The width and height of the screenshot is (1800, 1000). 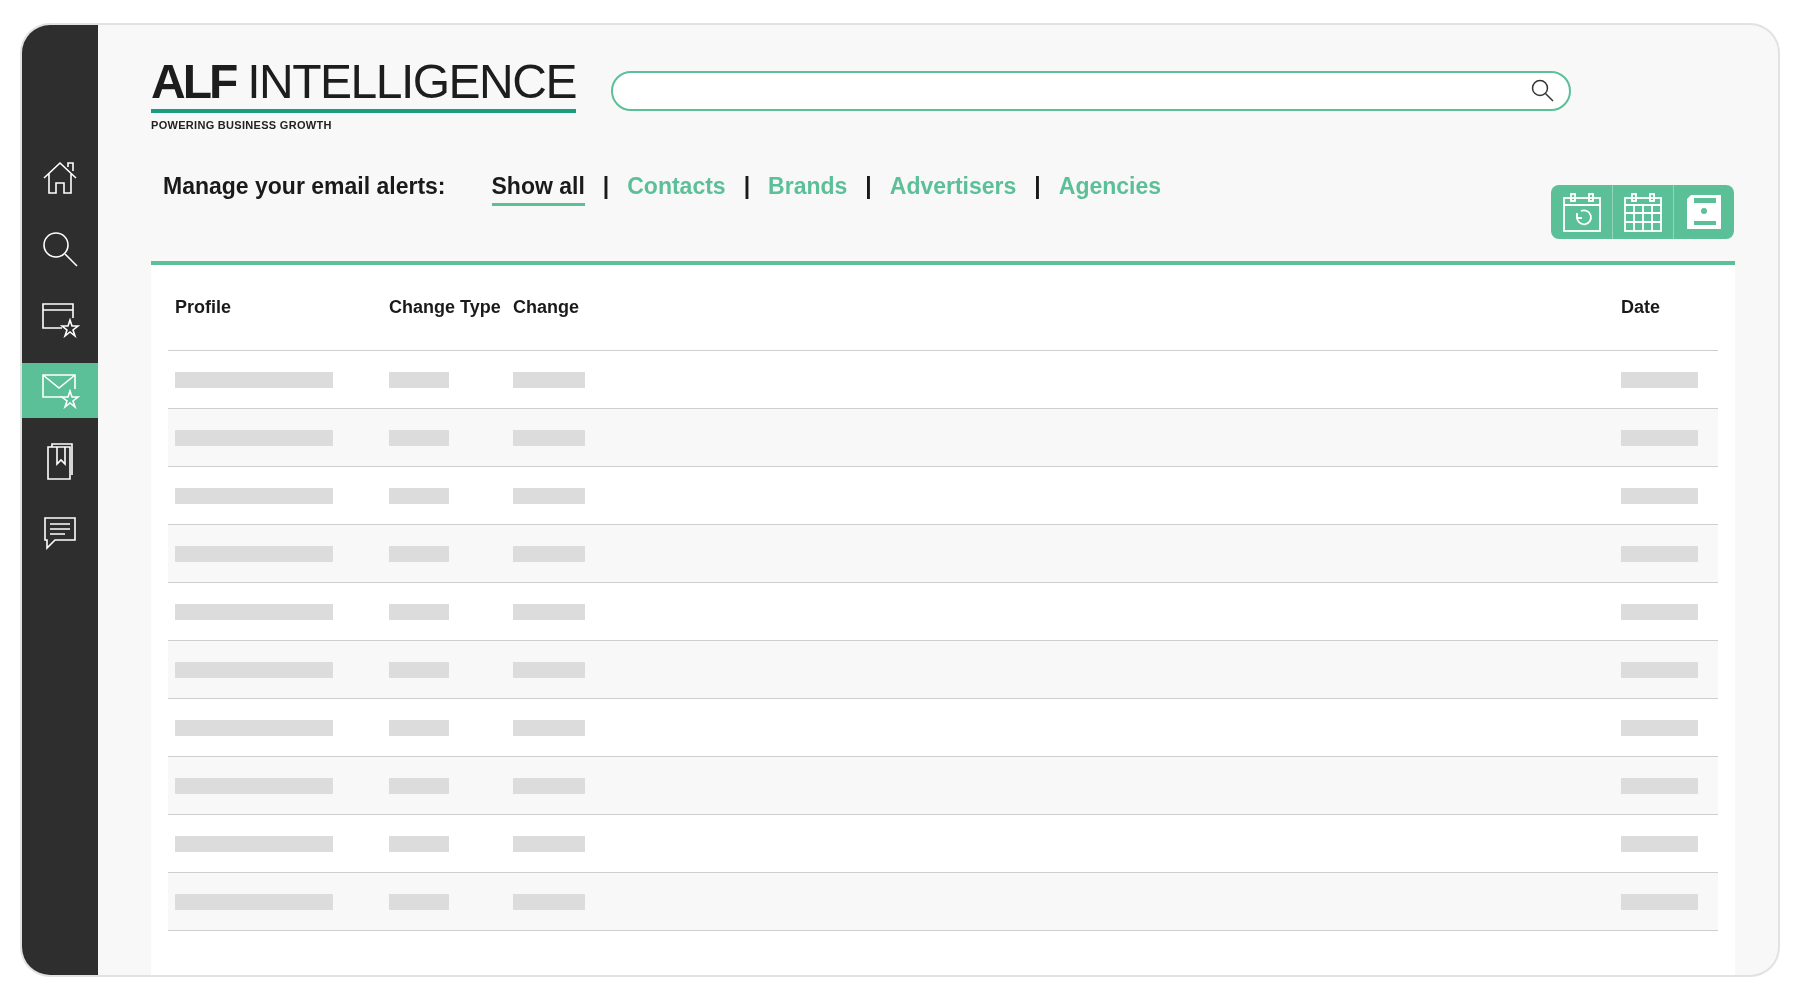 I want to click on filter-tab: Contacts, so click(x=676, y=188).